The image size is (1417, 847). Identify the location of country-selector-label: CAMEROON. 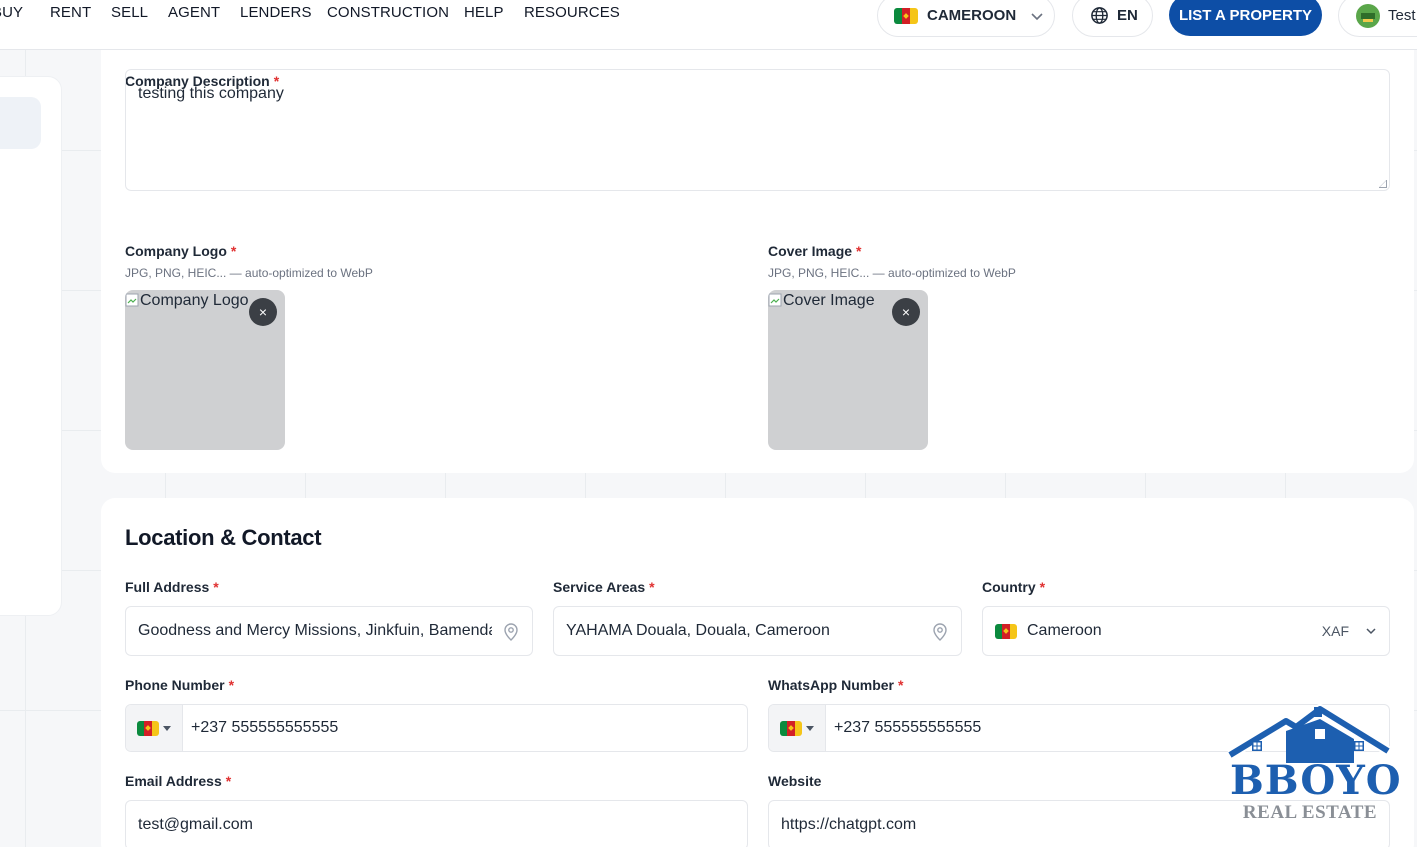
(972, 15).